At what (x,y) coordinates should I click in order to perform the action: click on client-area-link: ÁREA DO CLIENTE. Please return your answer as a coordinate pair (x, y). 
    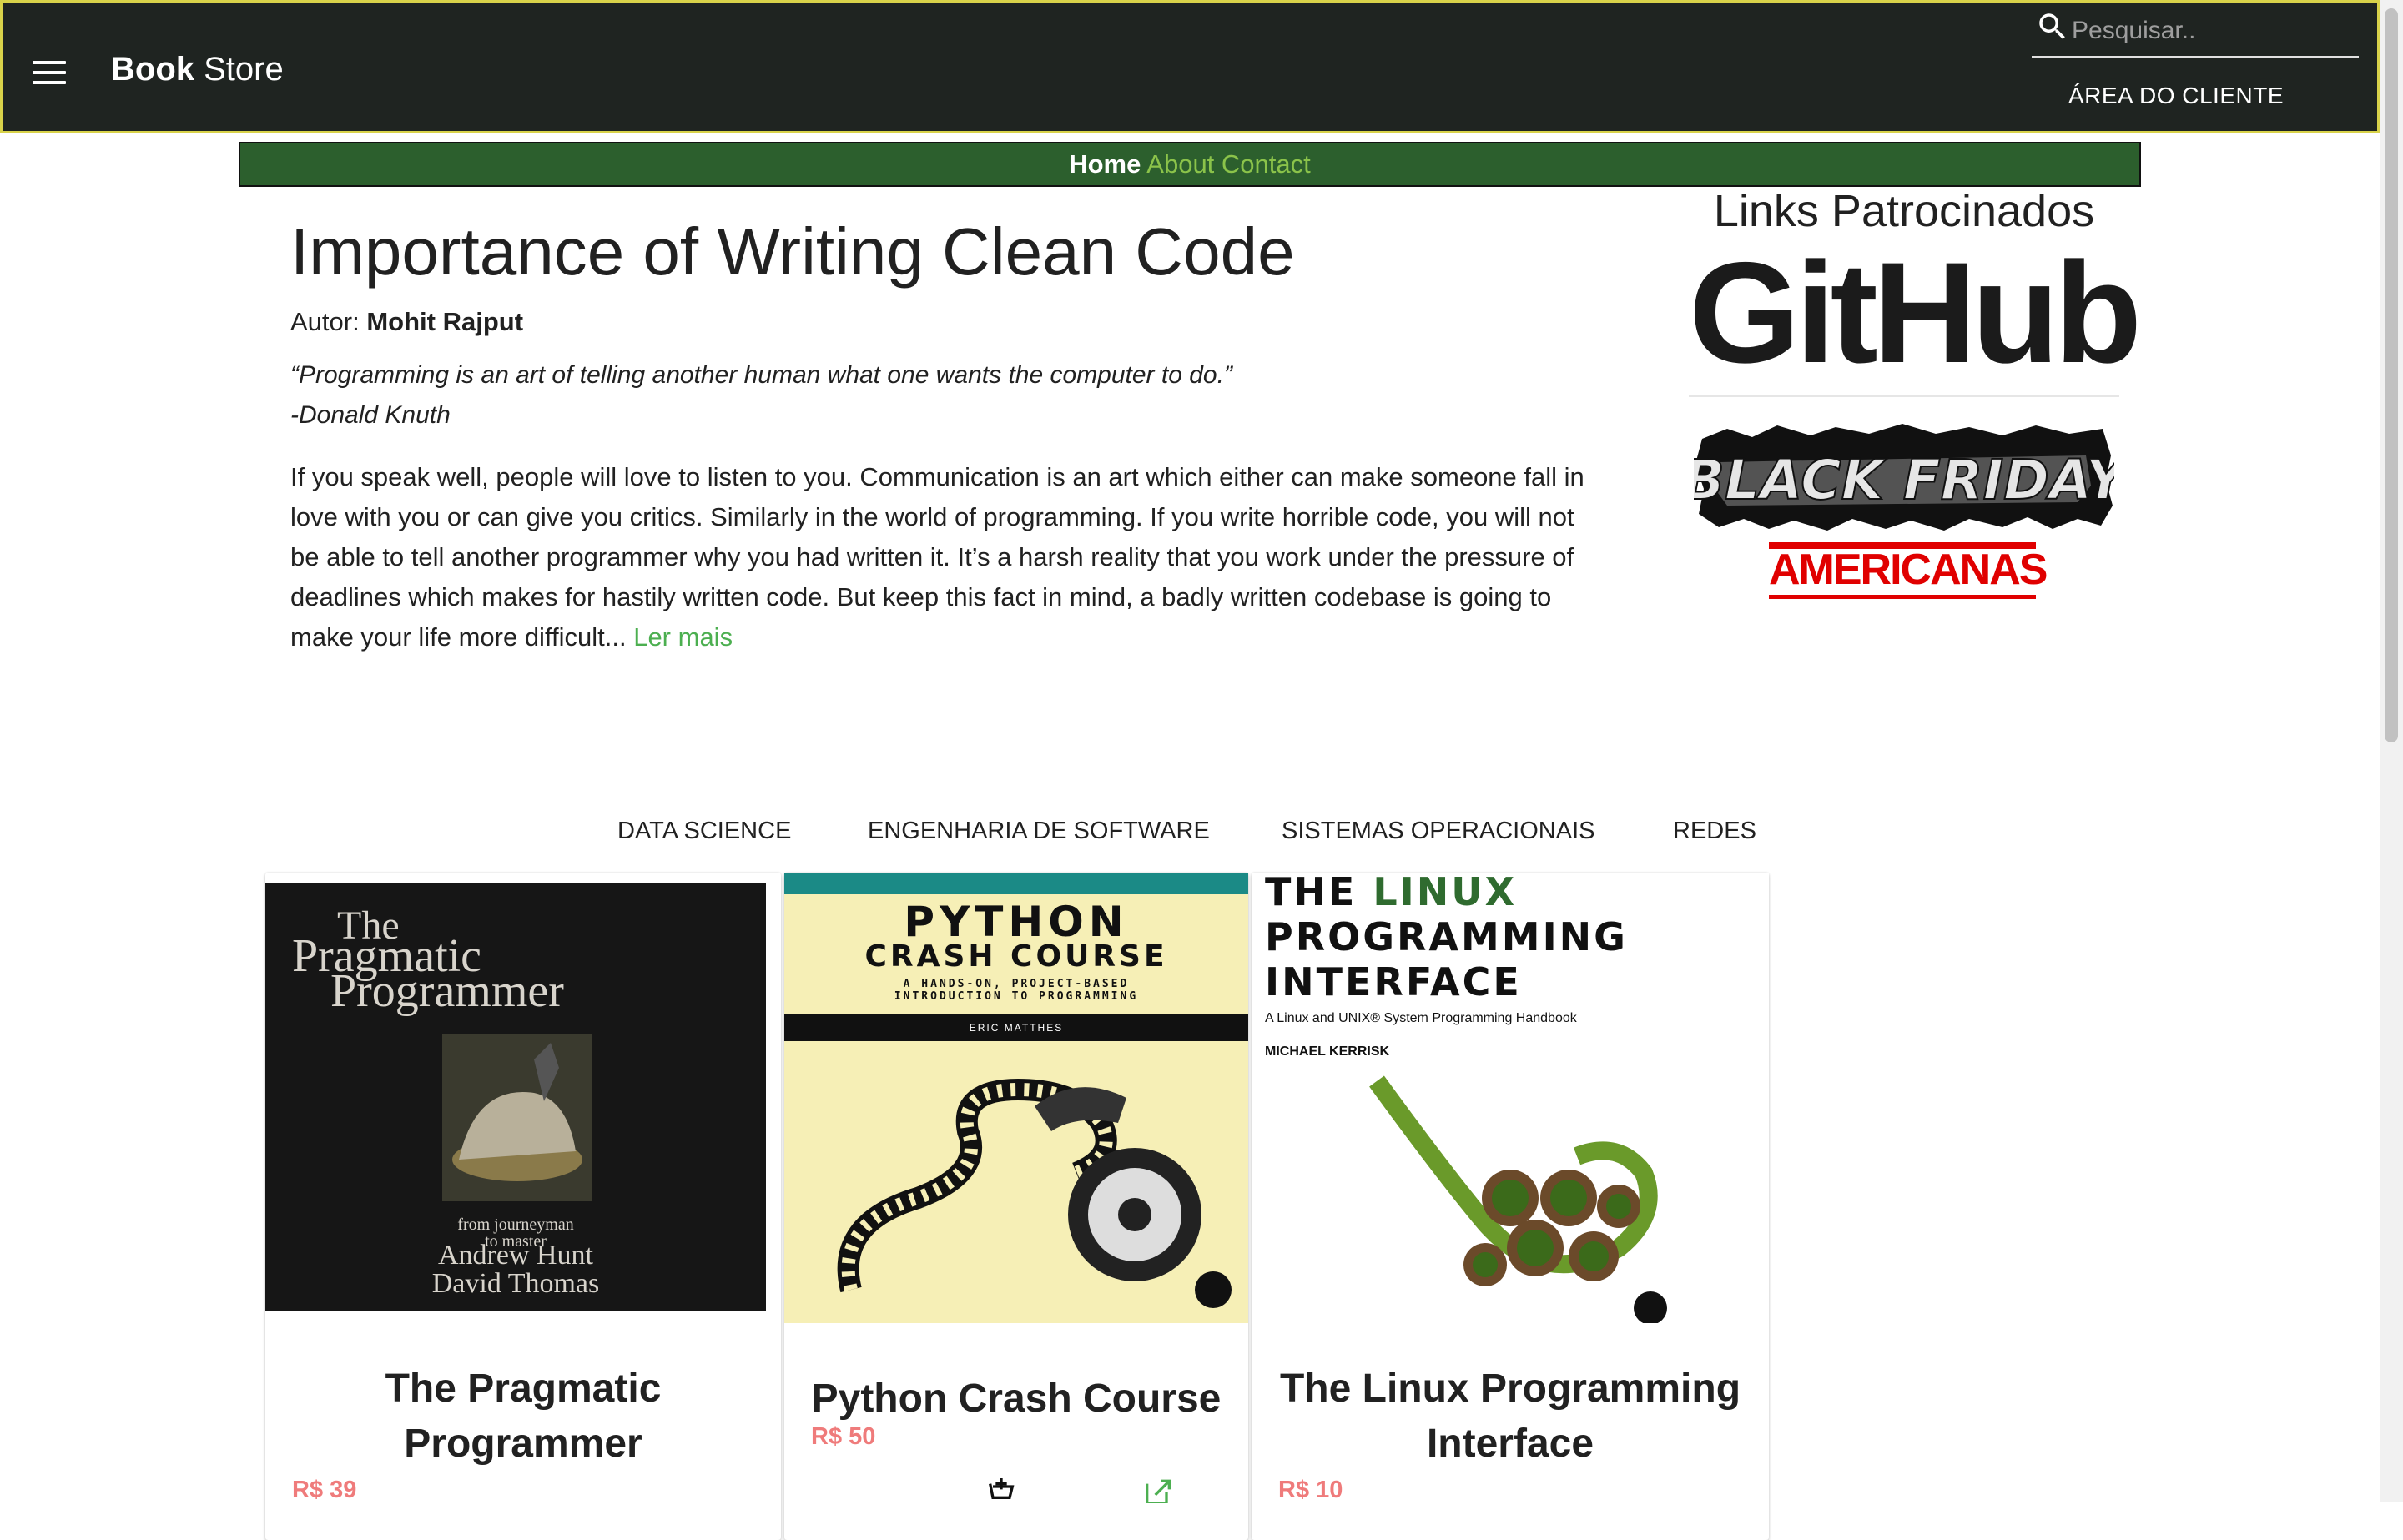
    Looking at the image, I should click on (2176, 96).